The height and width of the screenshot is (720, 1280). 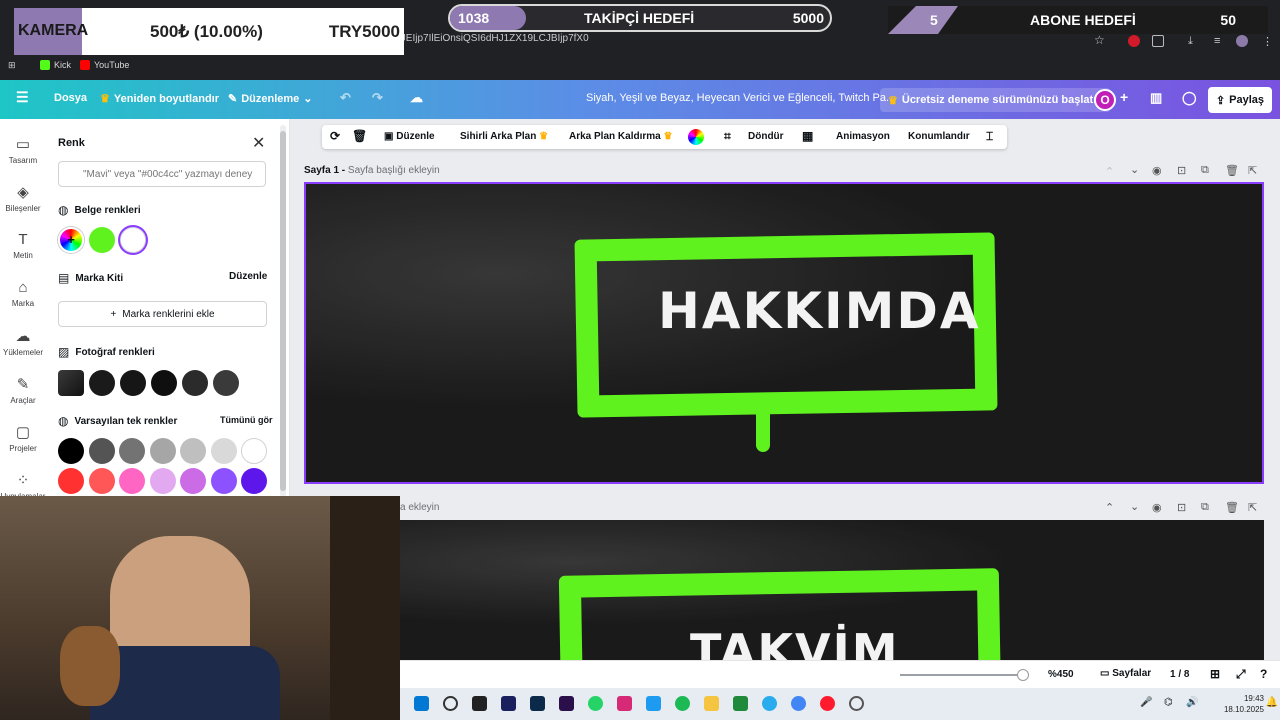 What do you see at coordinates (1194, 41) in the screenshot?
I see `download-icon: ⤓` at bounding box center [1194, 41].